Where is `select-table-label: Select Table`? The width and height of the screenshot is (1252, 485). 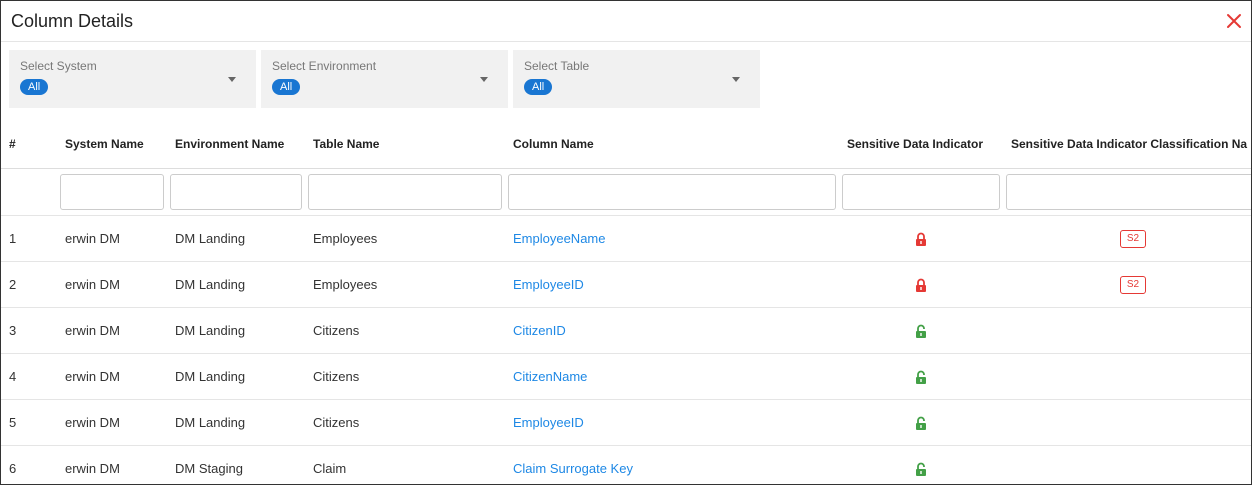 select-table-label: Select Table is located at coordinates (557, 66).